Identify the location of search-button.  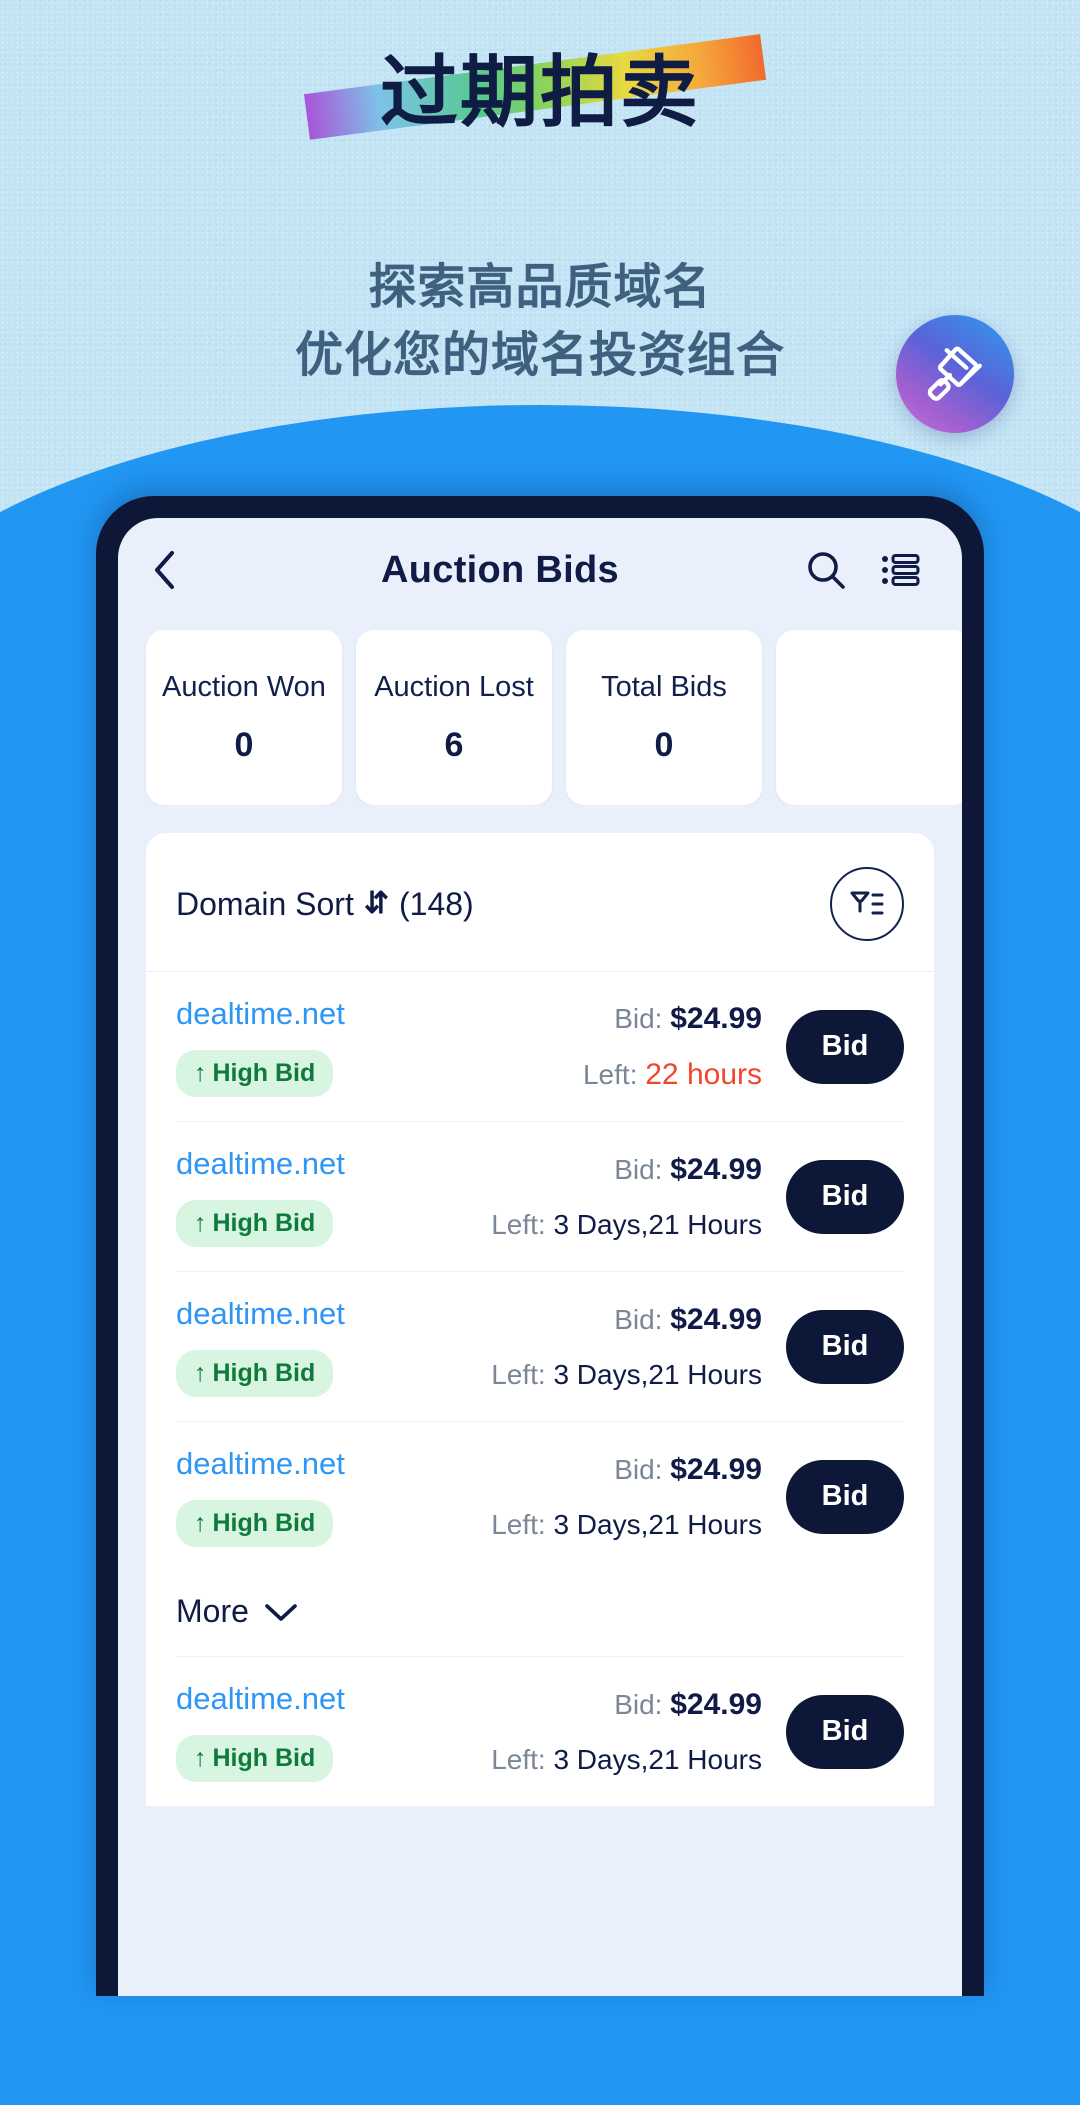
(826, 570).